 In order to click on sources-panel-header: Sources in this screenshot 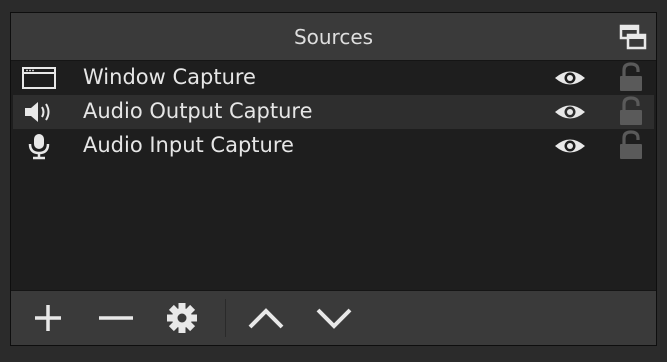, I will do `click(333, 37)`.